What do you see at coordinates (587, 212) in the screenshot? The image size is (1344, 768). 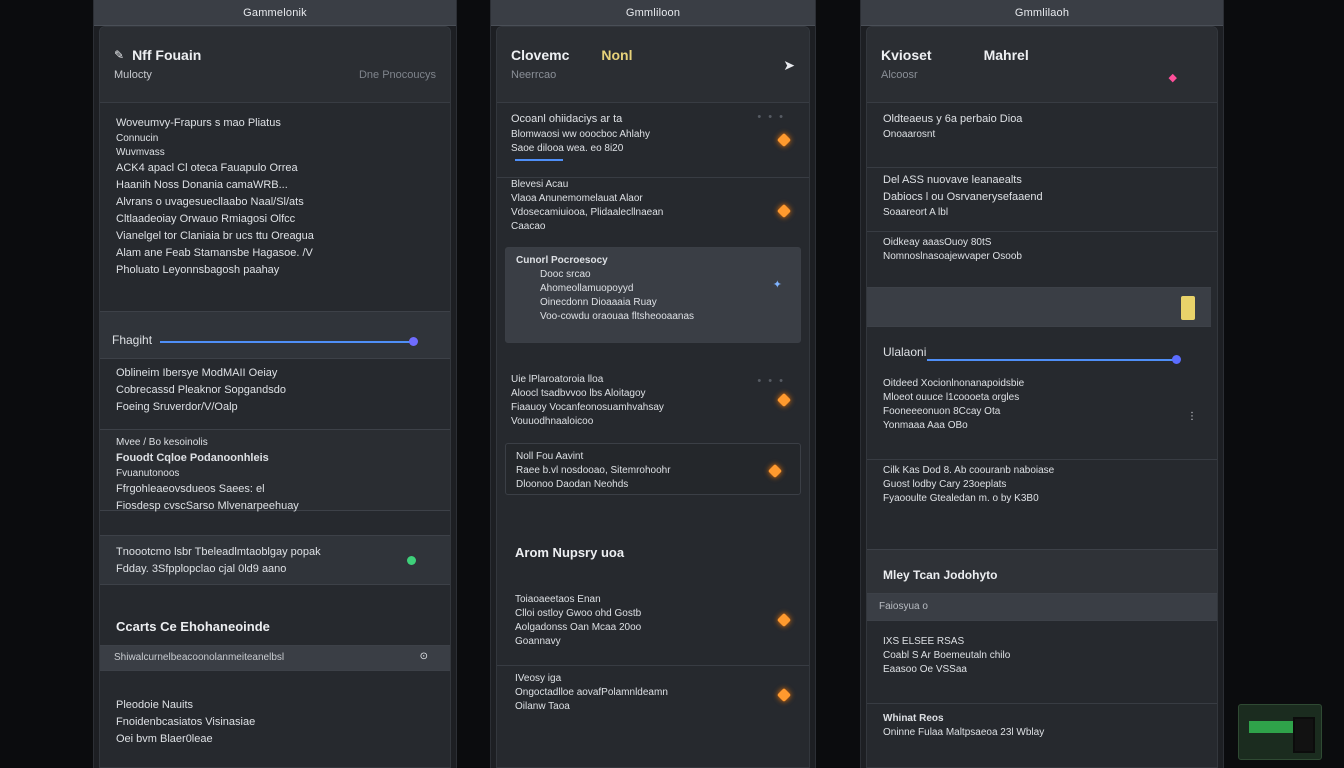 I see `item-line: Vdosecamiuiooa, Plidaalecllnaean` at bounding box center [587, 212].